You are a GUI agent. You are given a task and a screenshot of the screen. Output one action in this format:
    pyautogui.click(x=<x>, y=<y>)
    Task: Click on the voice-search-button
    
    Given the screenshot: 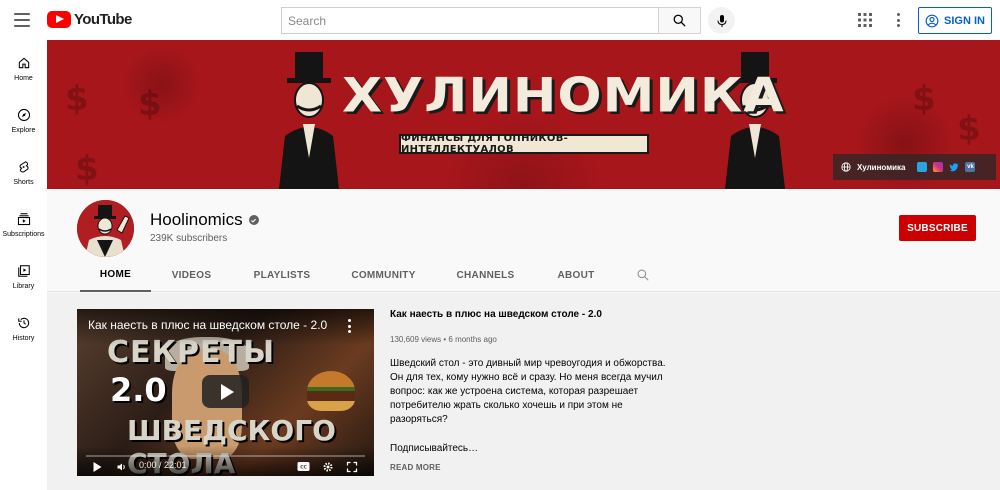 What is the action you would take?
    pyautogui.click(x=721, y=20)
    